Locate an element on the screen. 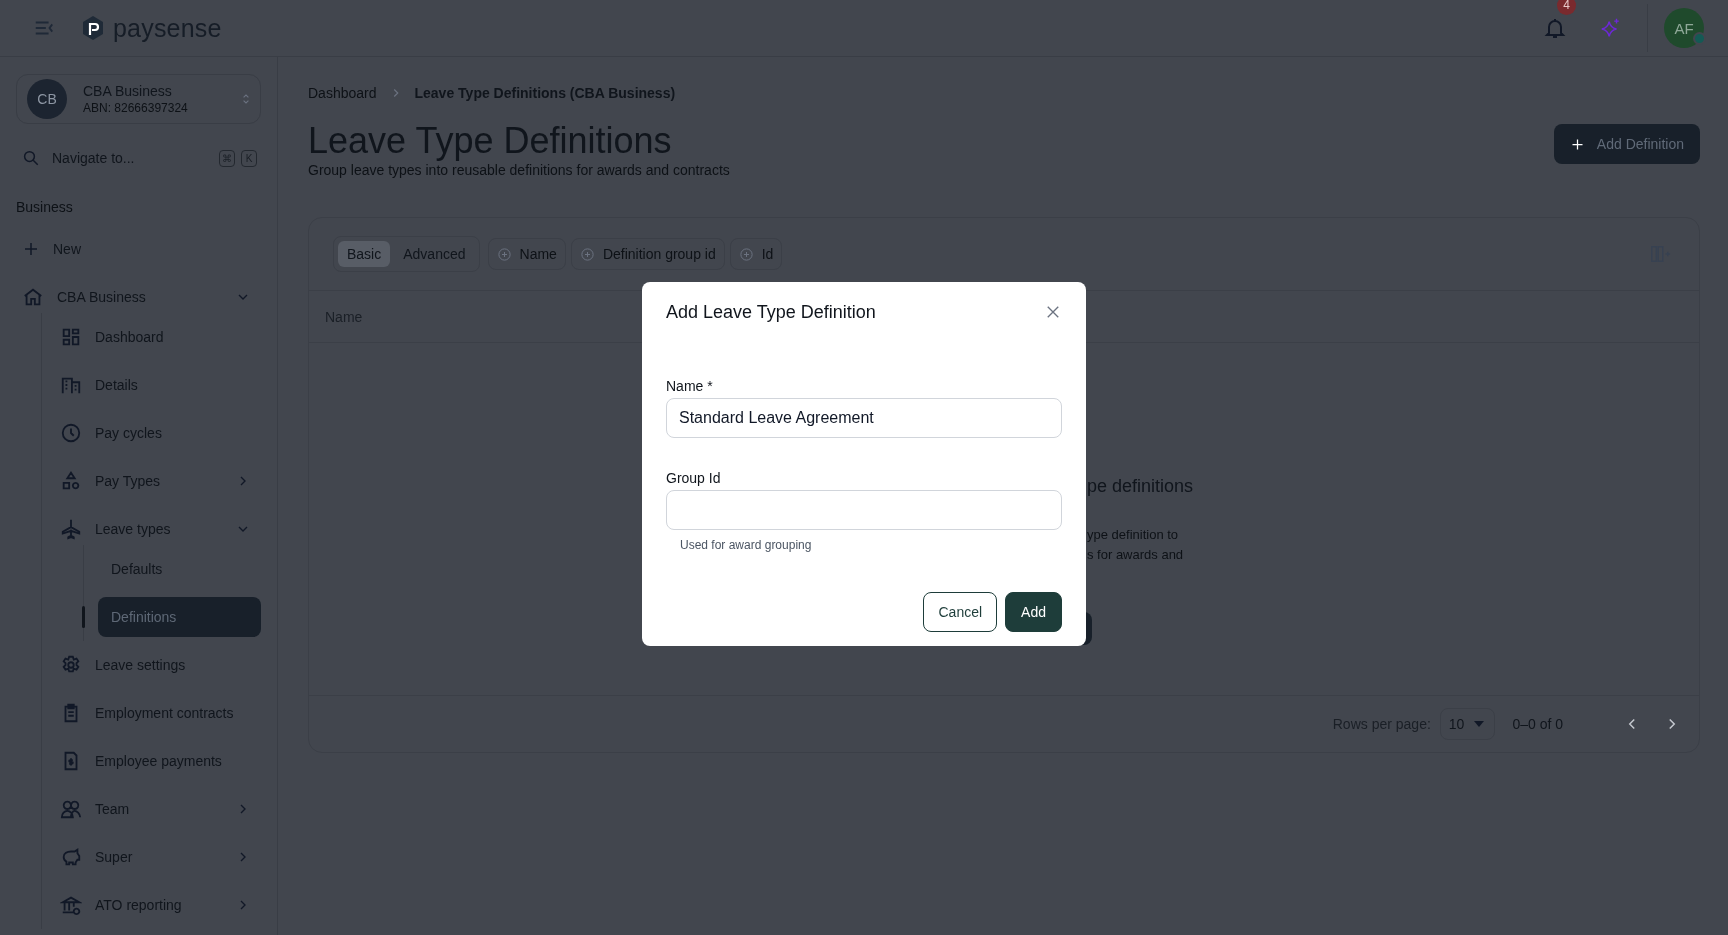 The height and width of the screenshot is (935, 1728). plus-icon is located at coordinates (31, 249).